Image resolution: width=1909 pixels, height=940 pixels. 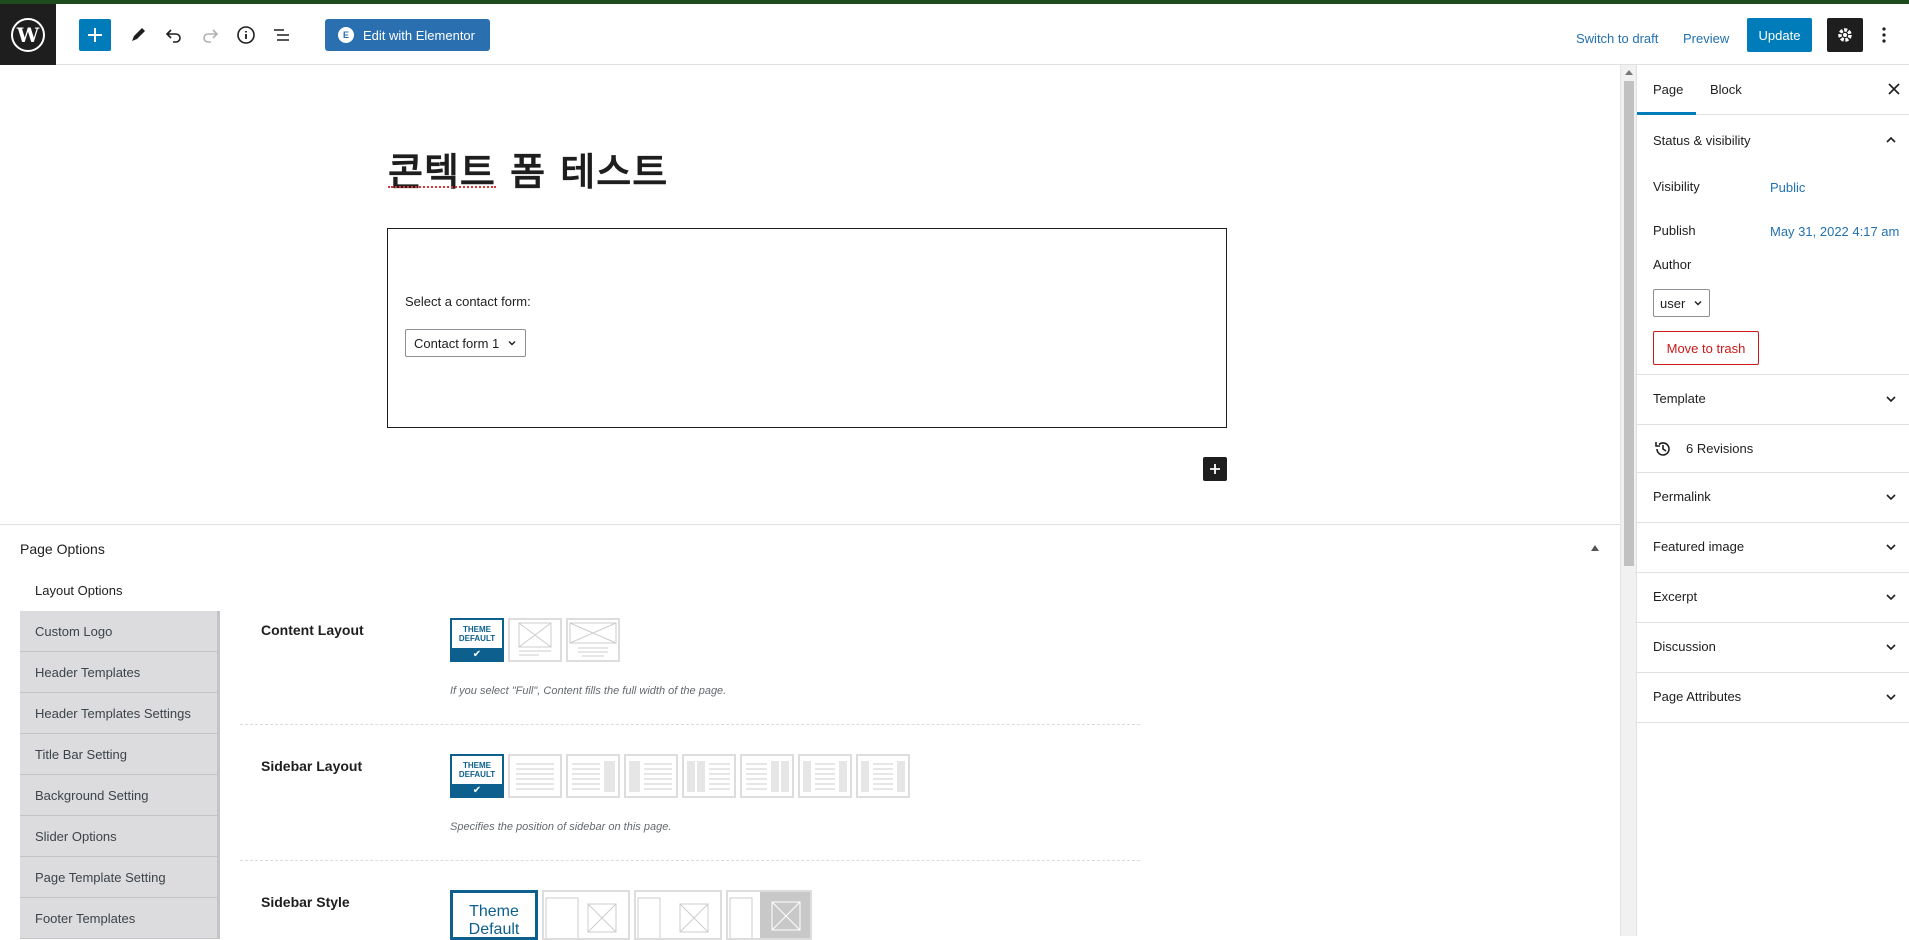 What do you see at coordinates (1773, 598) in the screenshot?
I see `excerpt-panel: Excerpt` at bounding box center [1773, 598].